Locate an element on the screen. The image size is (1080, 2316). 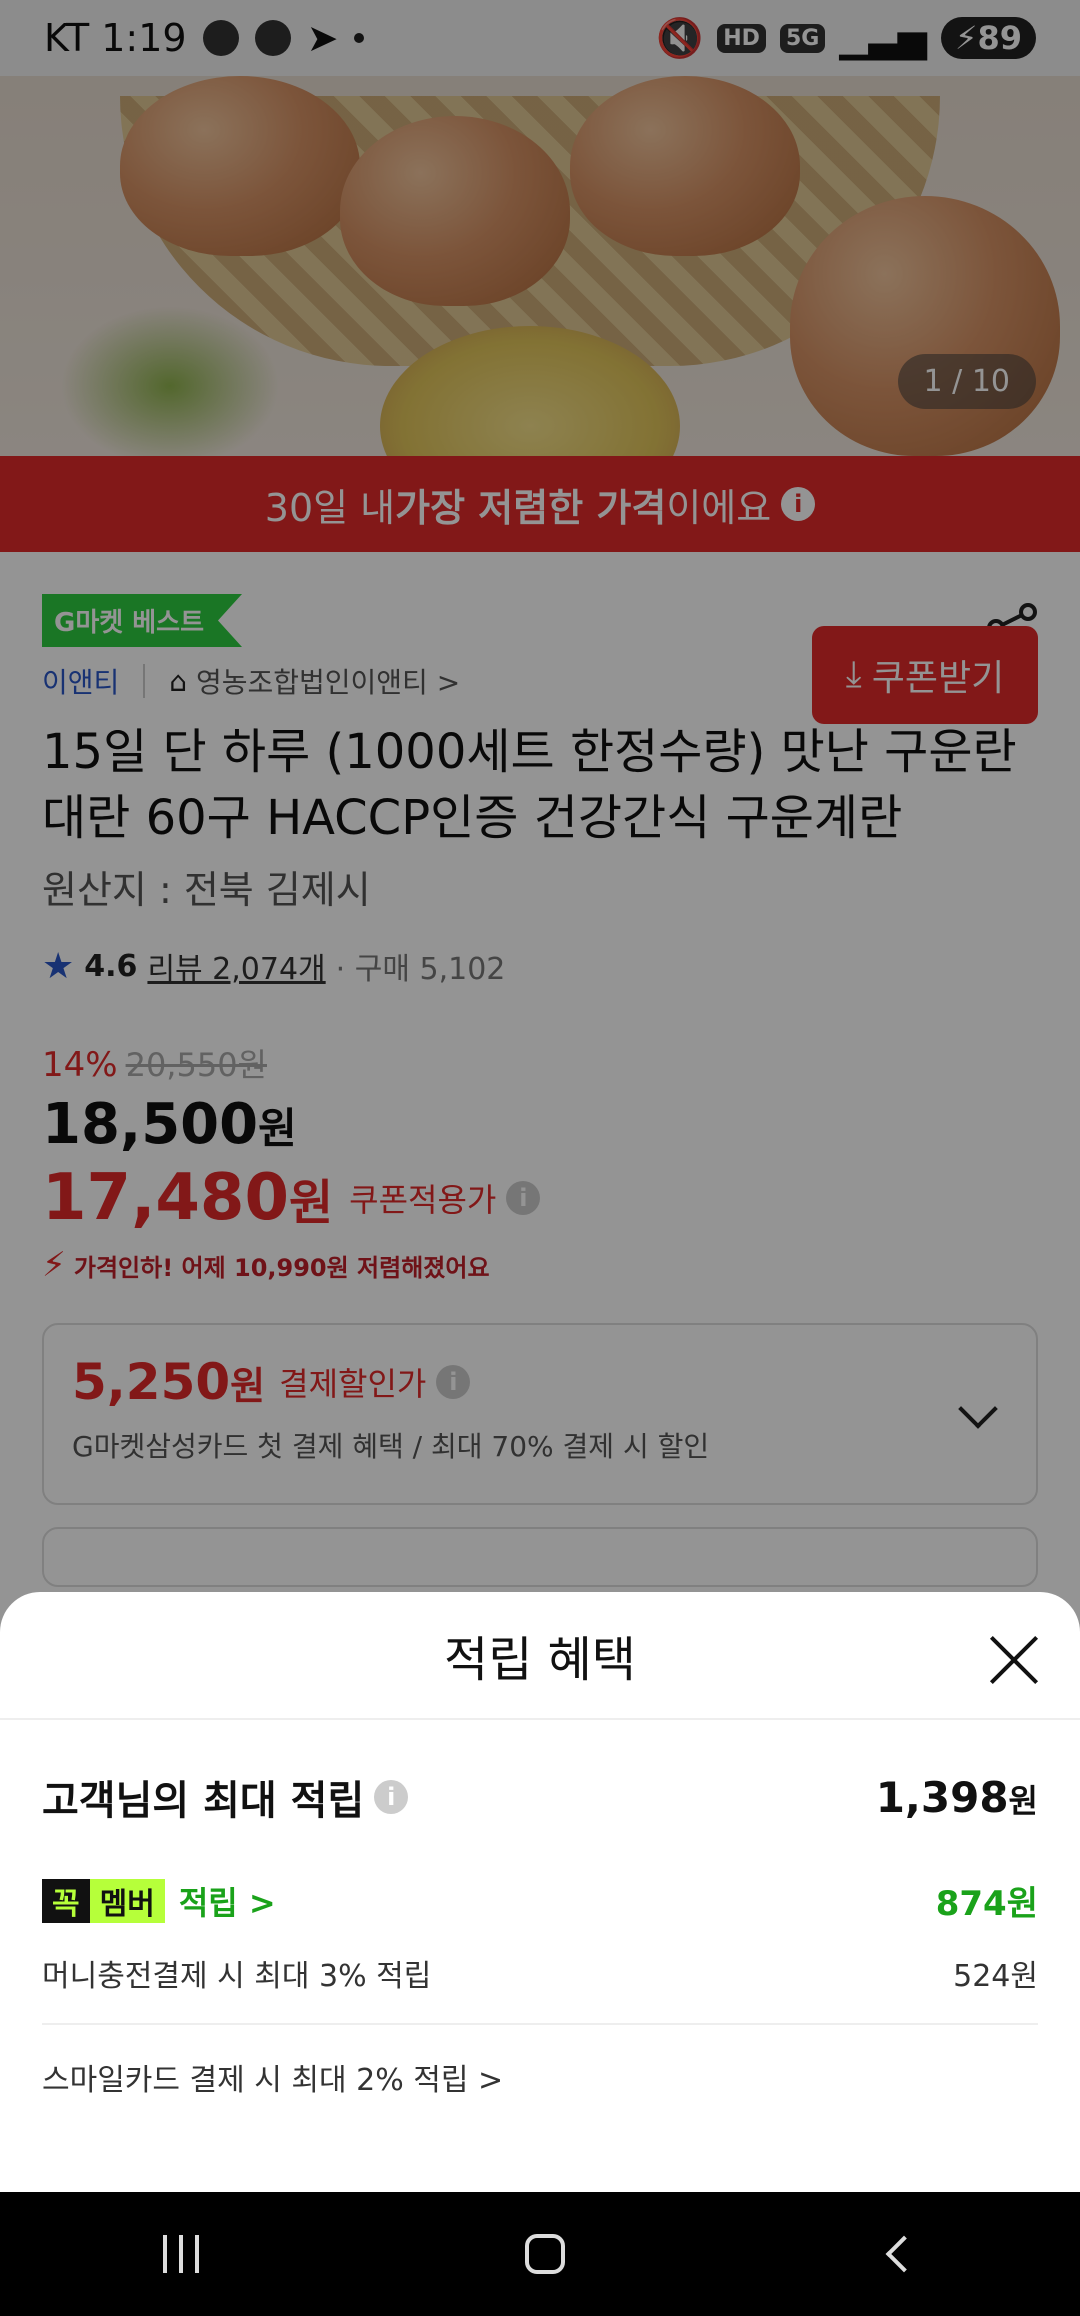
money-reward-amount: 524원 is located at coordinates (995, 1976).